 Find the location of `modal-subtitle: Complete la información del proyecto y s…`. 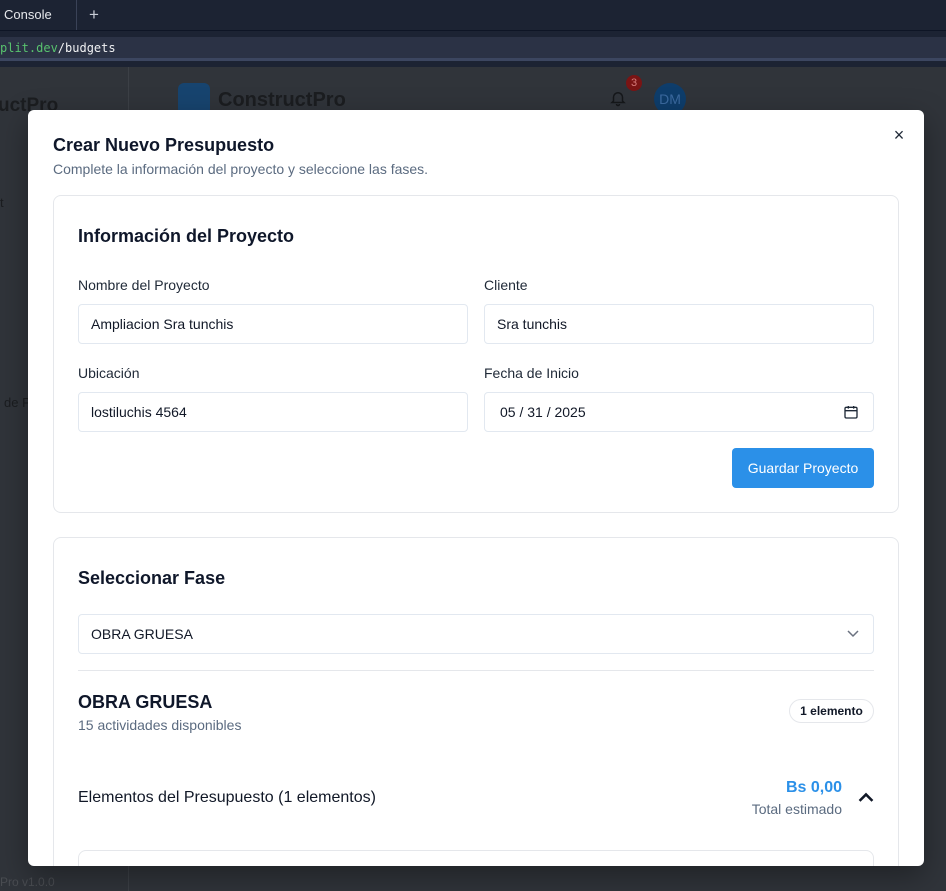

modal-subtitle: Complete la información del proyecto y s… is located at coordinates (241, 169).